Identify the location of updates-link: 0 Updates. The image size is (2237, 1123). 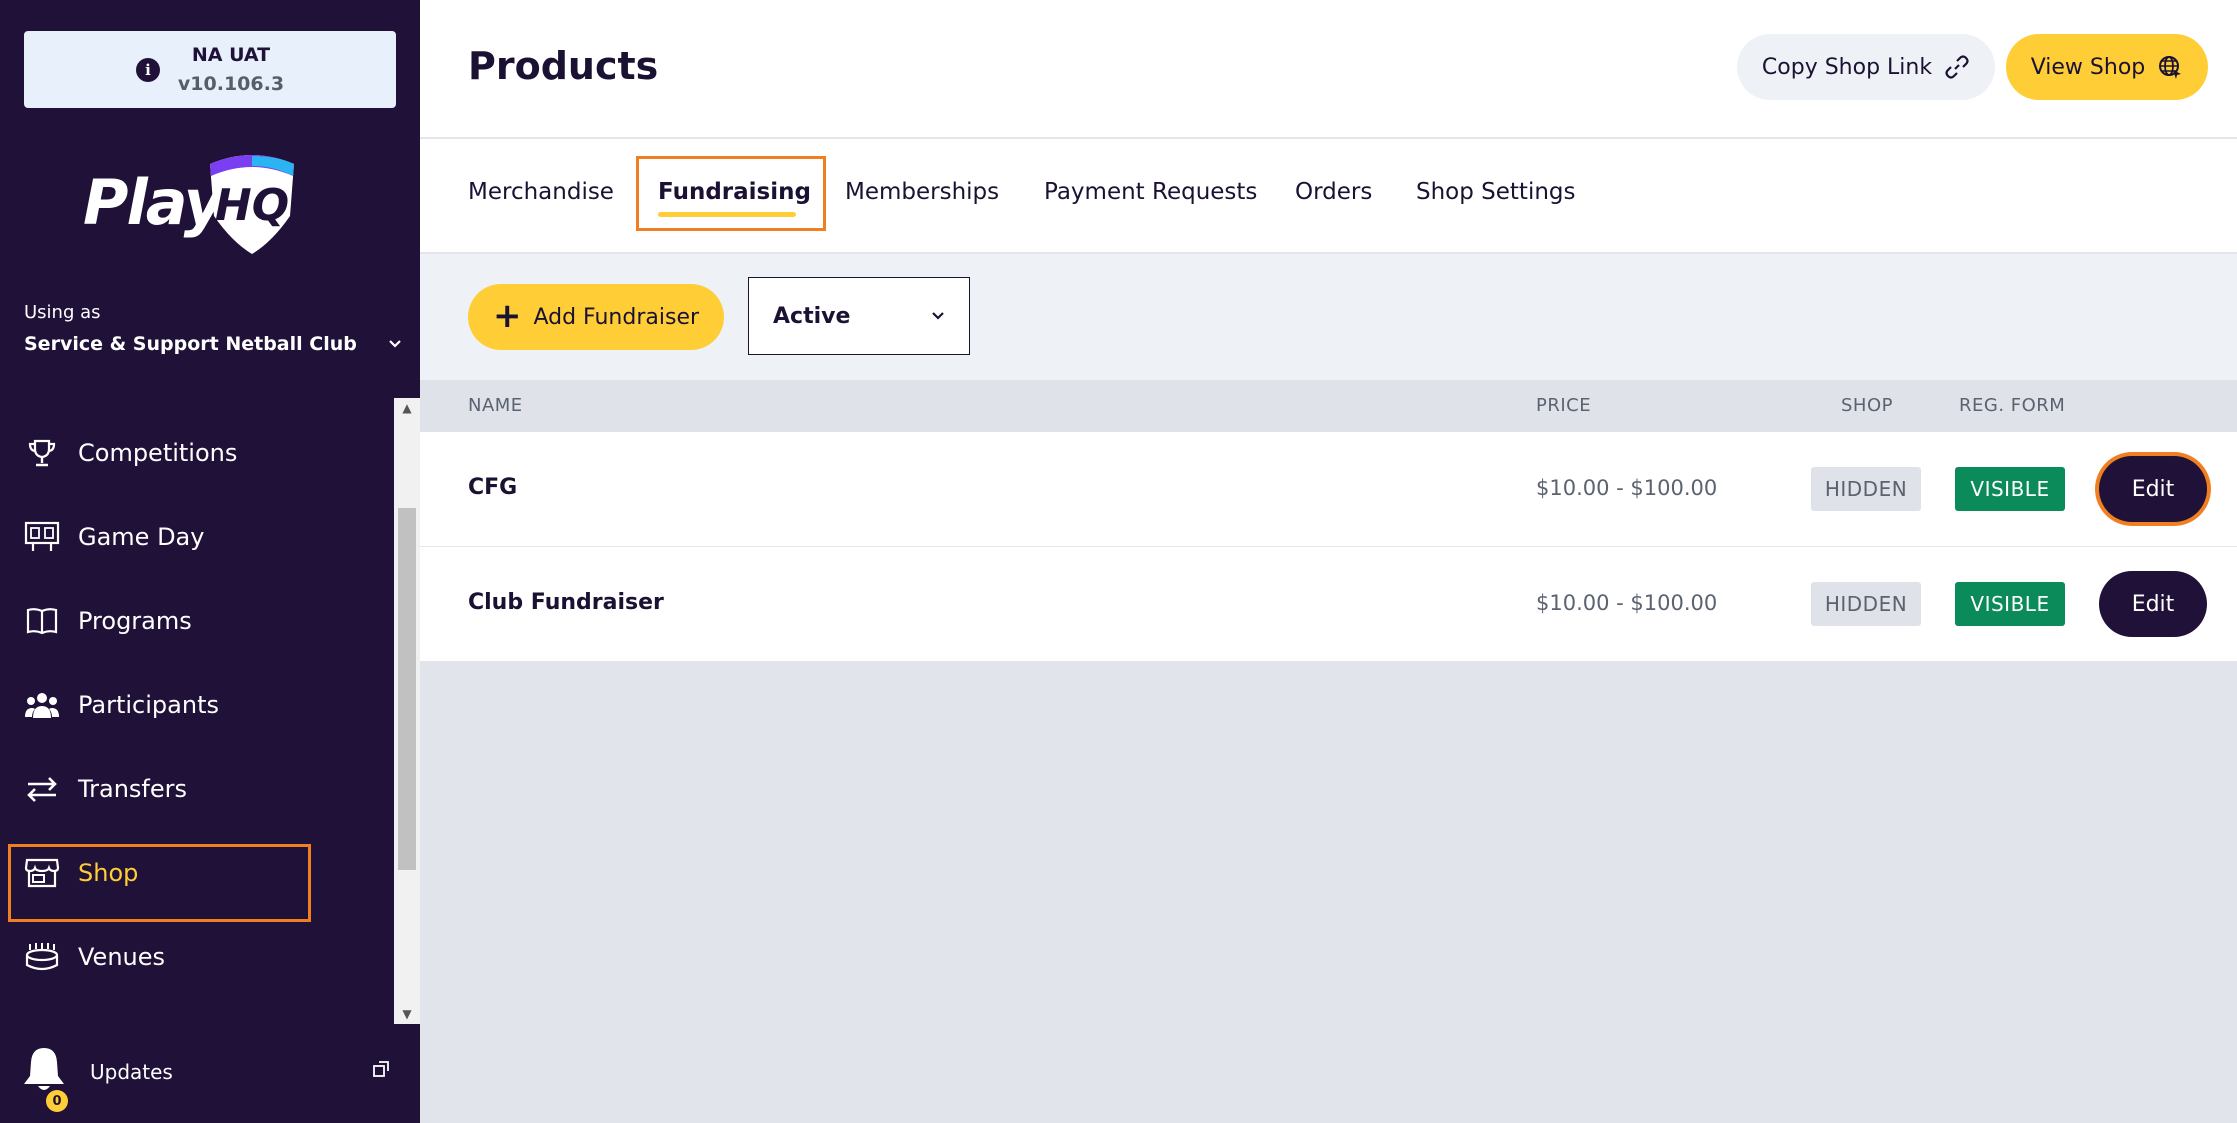
(210, 1073).